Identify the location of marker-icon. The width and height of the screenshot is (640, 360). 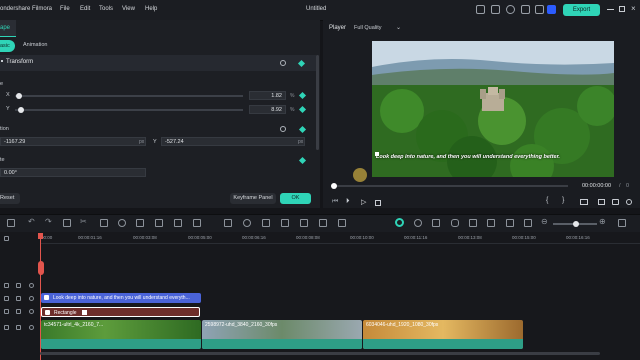
(510, 223).